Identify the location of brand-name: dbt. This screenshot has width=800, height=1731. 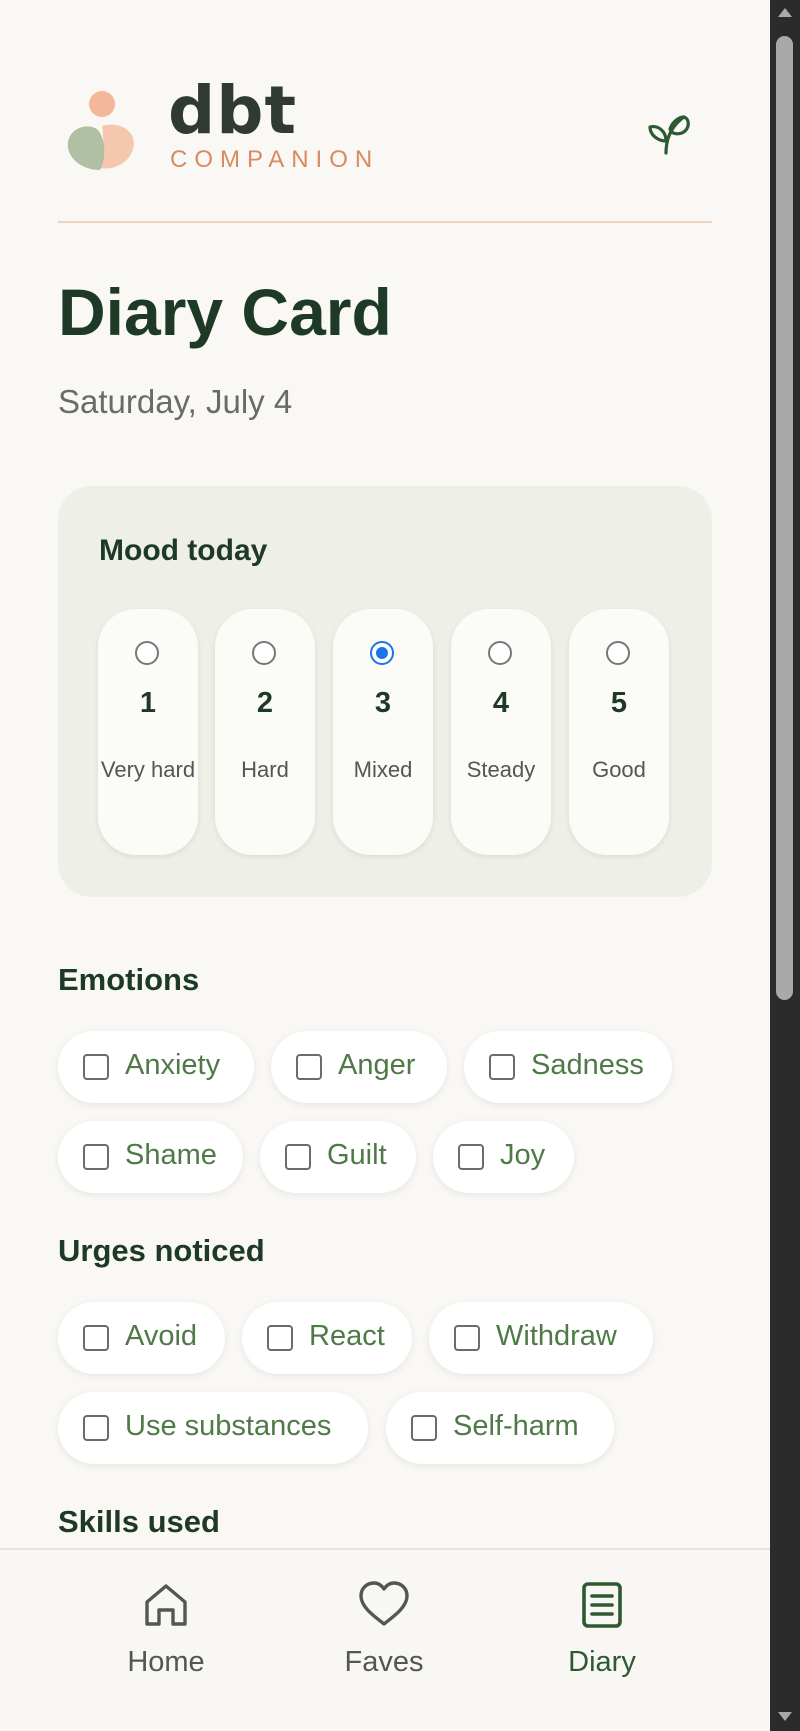
(233, 110).